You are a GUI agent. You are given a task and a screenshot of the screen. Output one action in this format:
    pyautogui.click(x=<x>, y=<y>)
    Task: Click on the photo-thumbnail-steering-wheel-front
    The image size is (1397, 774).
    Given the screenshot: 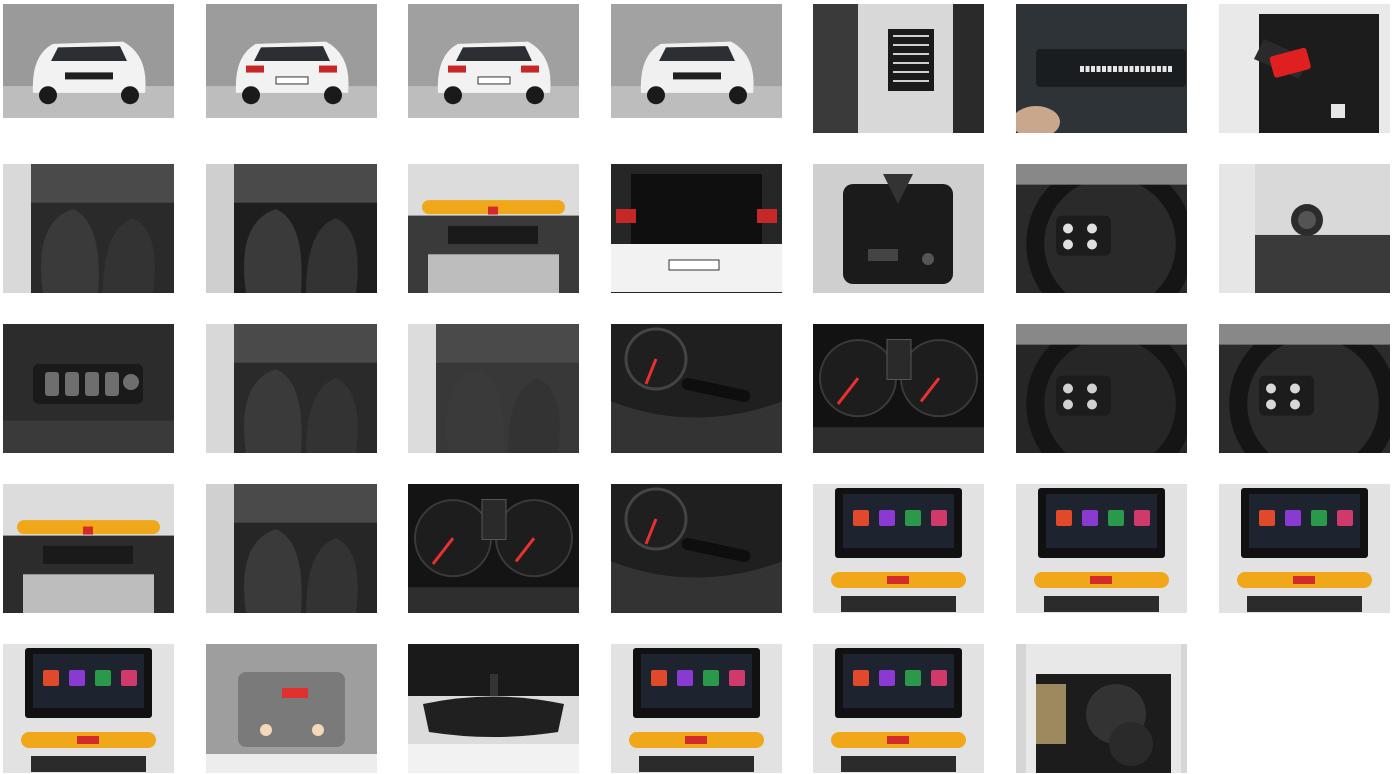 What is the action you would take?
    pyautogui.click(x=1101, y=388)
    